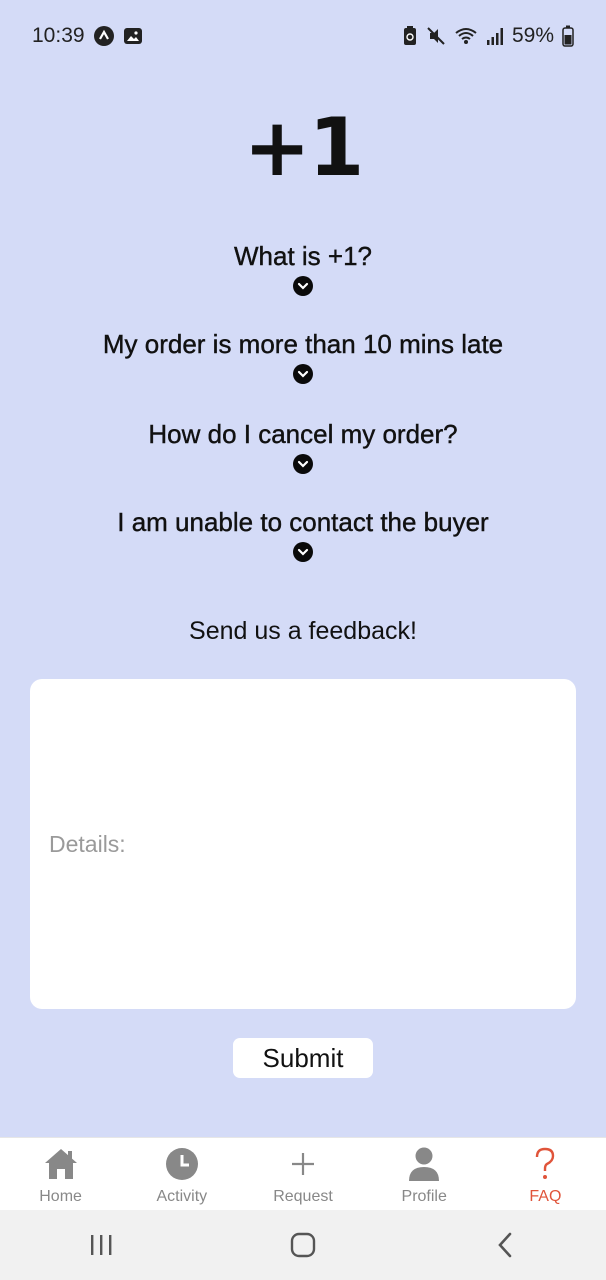 This screenshot has width=606, height=1280. I want to click on clock-icon, so click(182, 1164).